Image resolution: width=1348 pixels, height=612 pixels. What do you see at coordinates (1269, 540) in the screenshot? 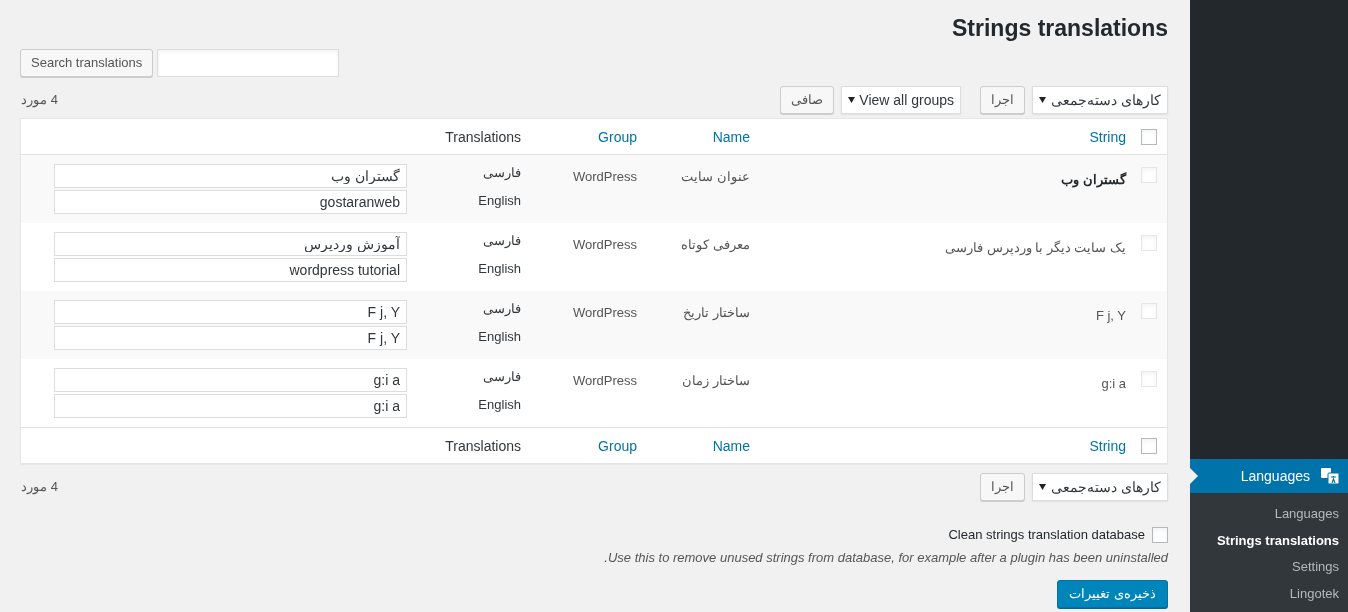
I see `submenu-link: Strings translations` at bounding box center [1269, 540].